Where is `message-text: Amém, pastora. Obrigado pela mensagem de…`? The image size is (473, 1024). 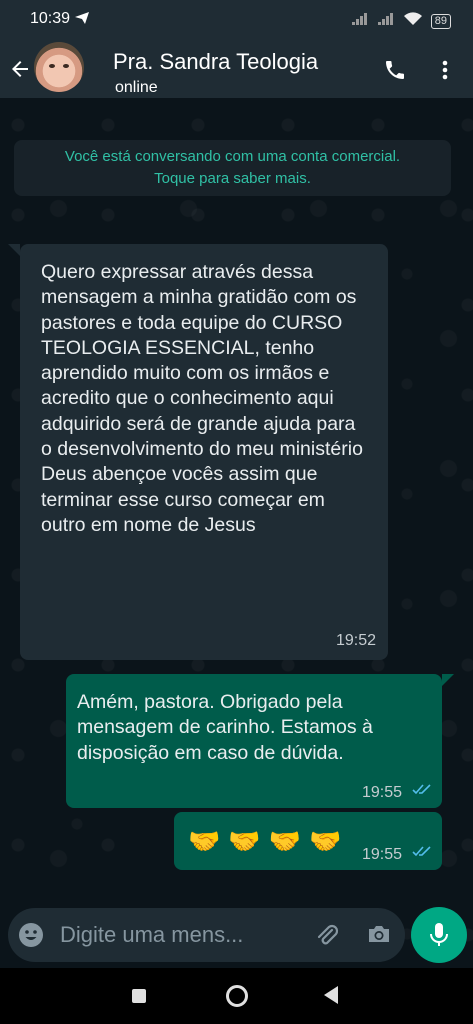
message-text: Amém, pastora. Obrigado pela mensagem de… is located at coordinates (225, 727).